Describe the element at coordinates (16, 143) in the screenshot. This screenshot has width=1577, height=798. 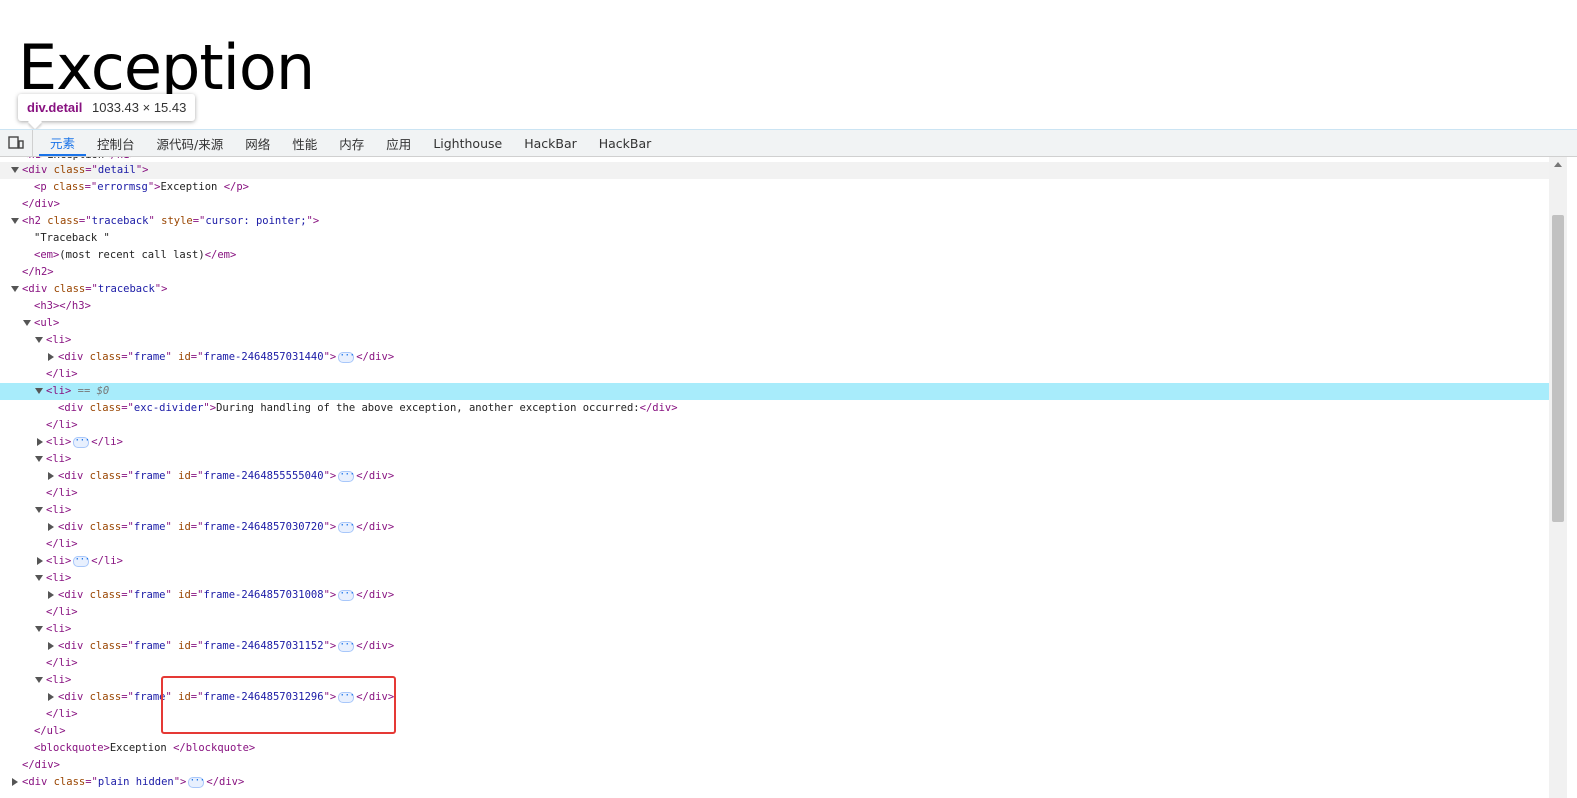
I see `device-toolbar-icon` at that location.